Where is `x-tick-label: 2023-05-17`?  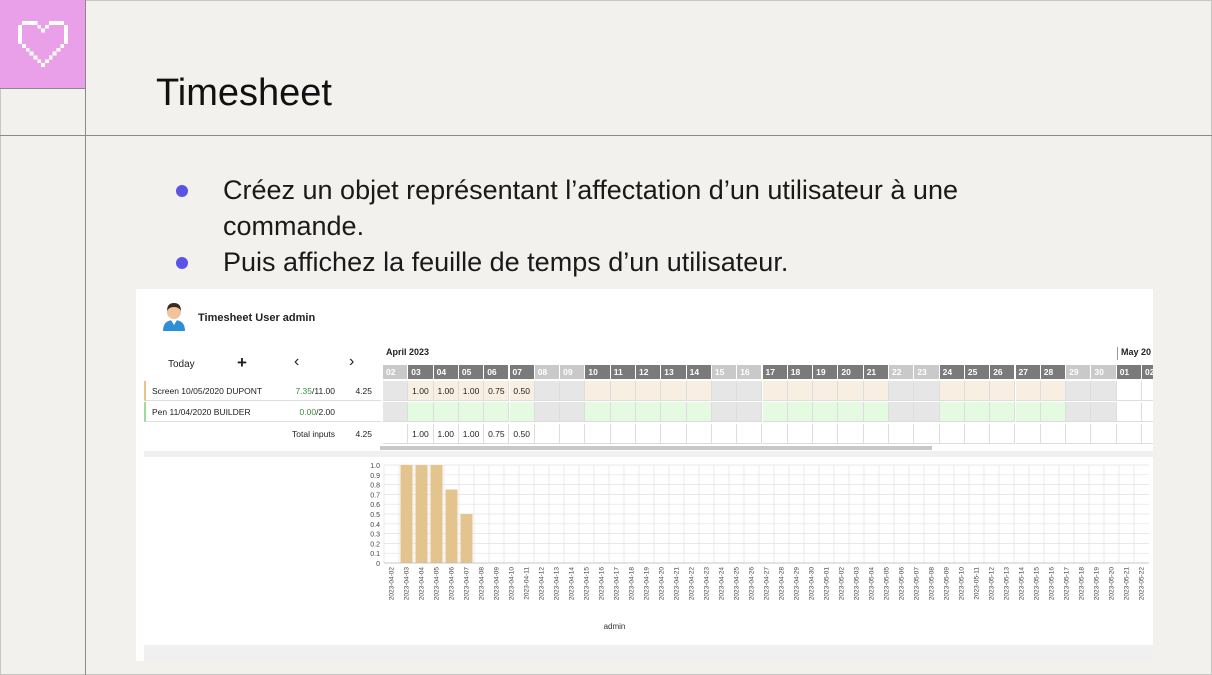 x-tick-label: 2023-05-17 is located at coordinates (1067, 584).